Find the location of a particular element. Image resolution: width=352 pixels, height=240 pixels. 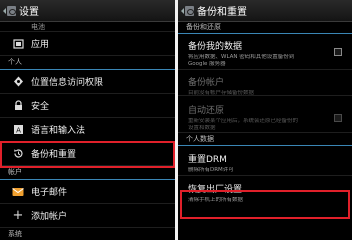

pref-auto-restore-summary-1: 重新安装某个应用后，系统会还原已经备份的 is located at coordinates (243, 121).